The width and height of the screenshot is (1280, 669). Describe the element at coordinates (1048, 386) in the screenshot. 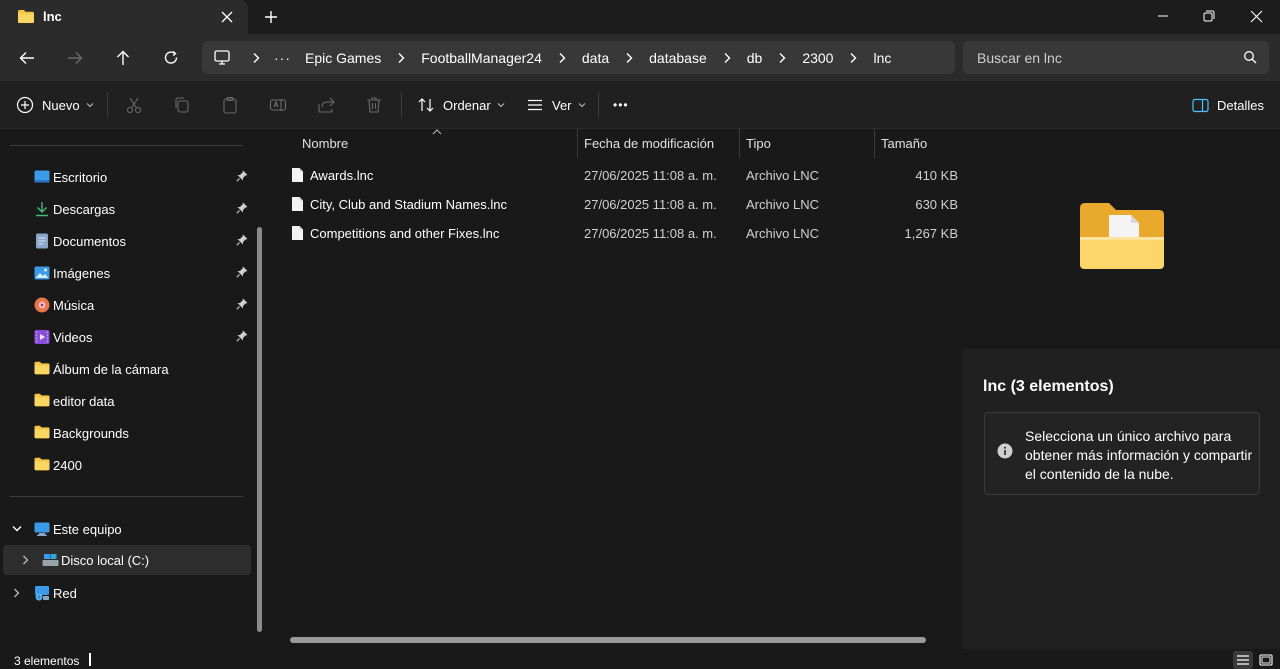

I see `details-title: lnc (3 elementos)` at that location.